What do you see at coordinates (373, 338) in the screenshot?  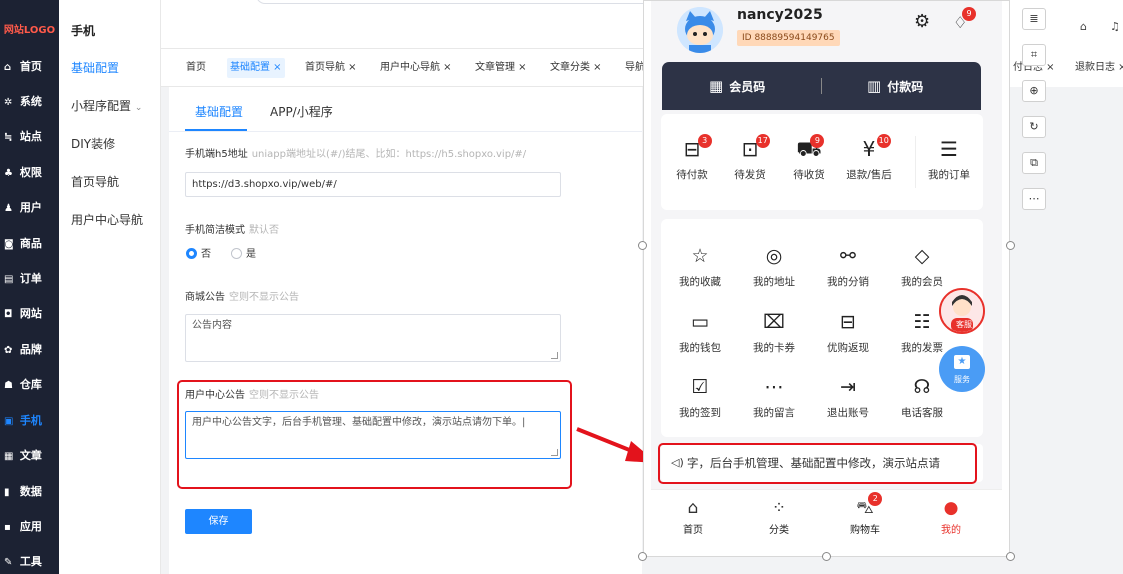 I see `mall-notice-textarea: 公告内容` at bounding box center [373, 338].